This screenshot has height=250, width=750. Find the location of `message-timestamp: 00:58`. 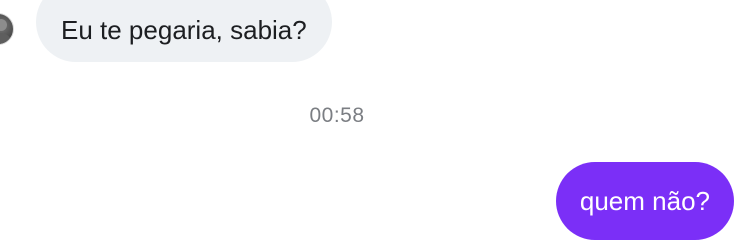

message-timestamp: 00:58 is located at coordinates (337, 115).